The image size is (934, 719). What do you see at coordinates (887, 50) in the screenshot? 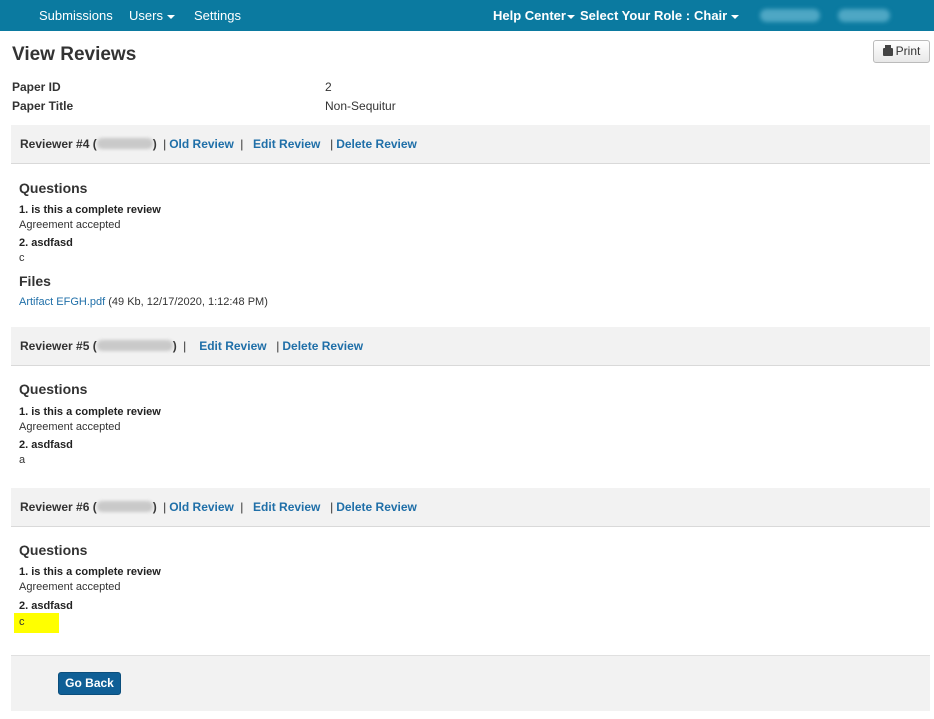
I see `printer-icon` at bounding box center [887, 50].